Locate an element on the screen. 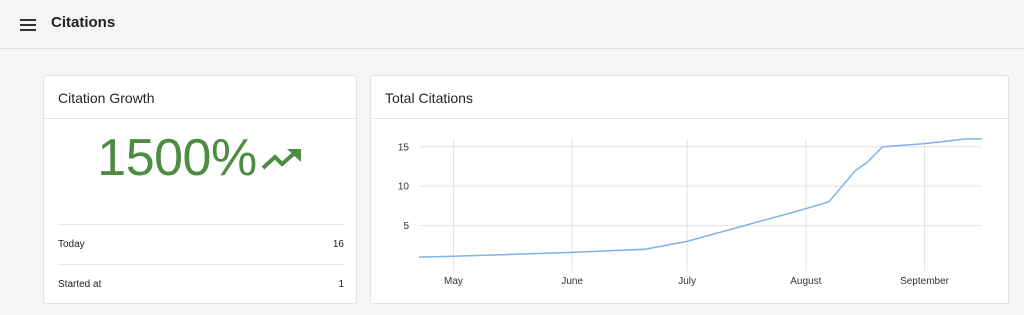 The image size is (1024, 315). growth-value-display: 1500% is located at coordinates (200, 158).